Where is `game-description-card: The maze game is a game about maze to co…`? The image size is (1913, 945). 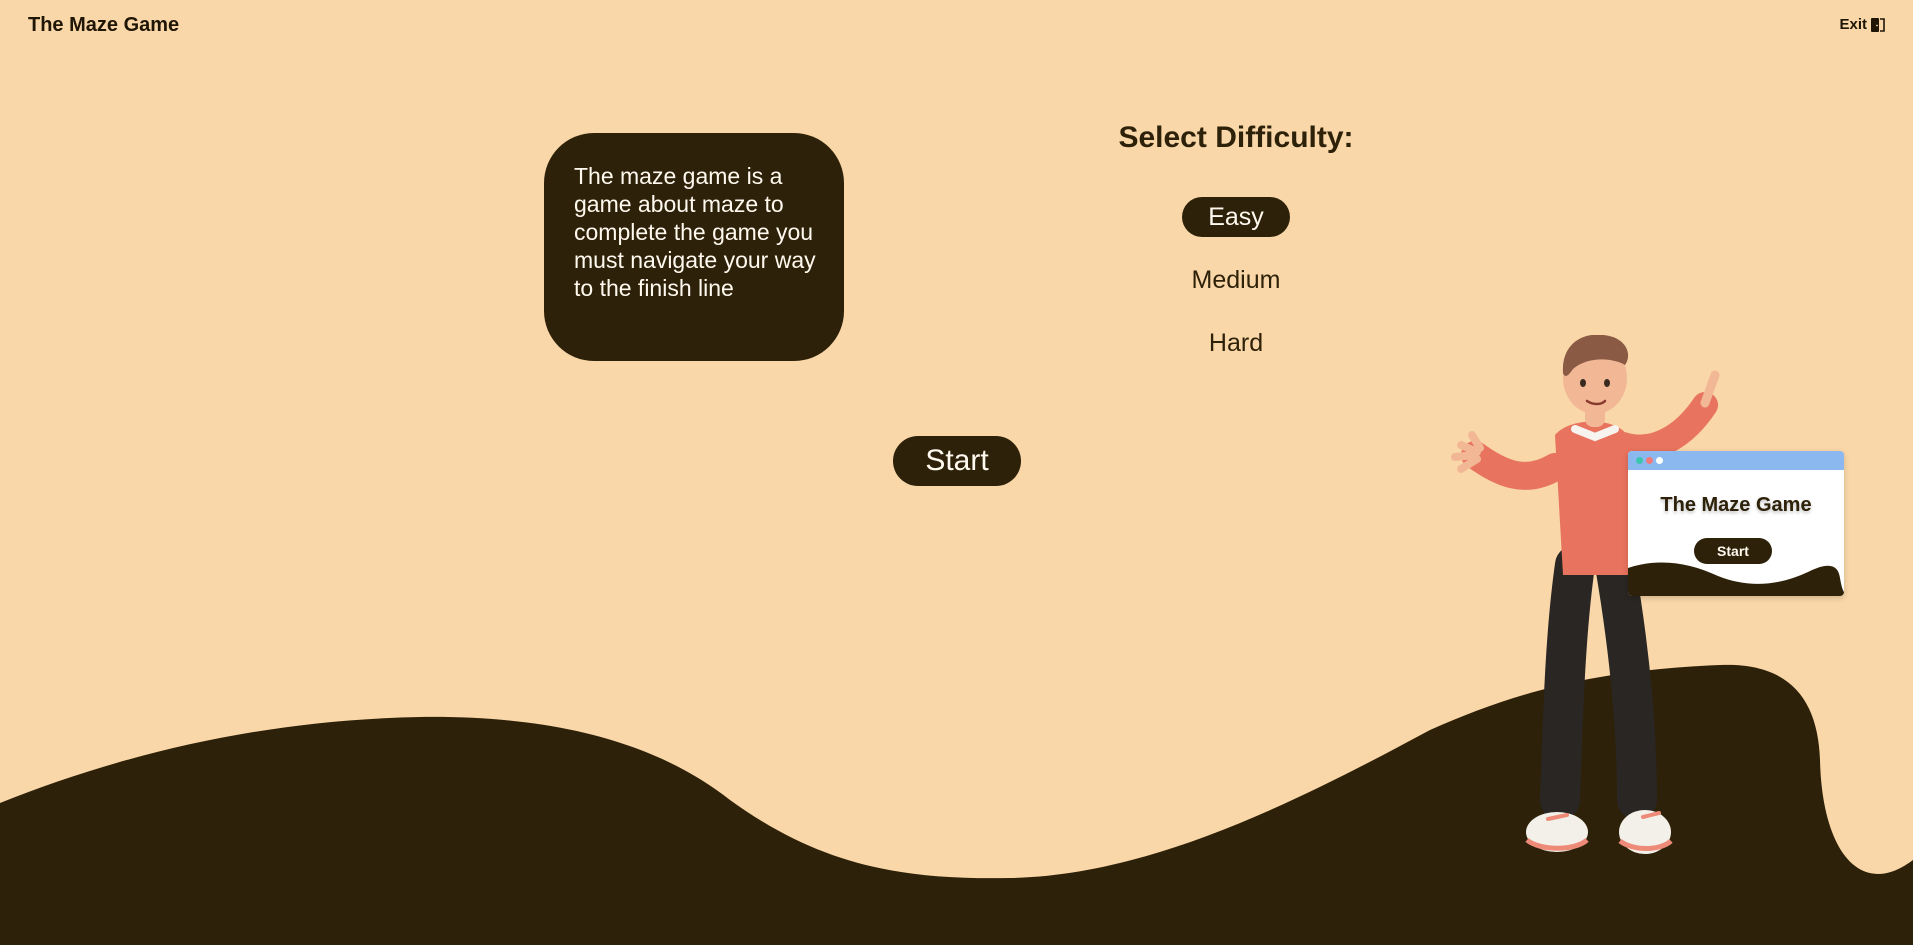
game-description-card: The maze game is a game about maze to co… is located at coordinates (694, 247).